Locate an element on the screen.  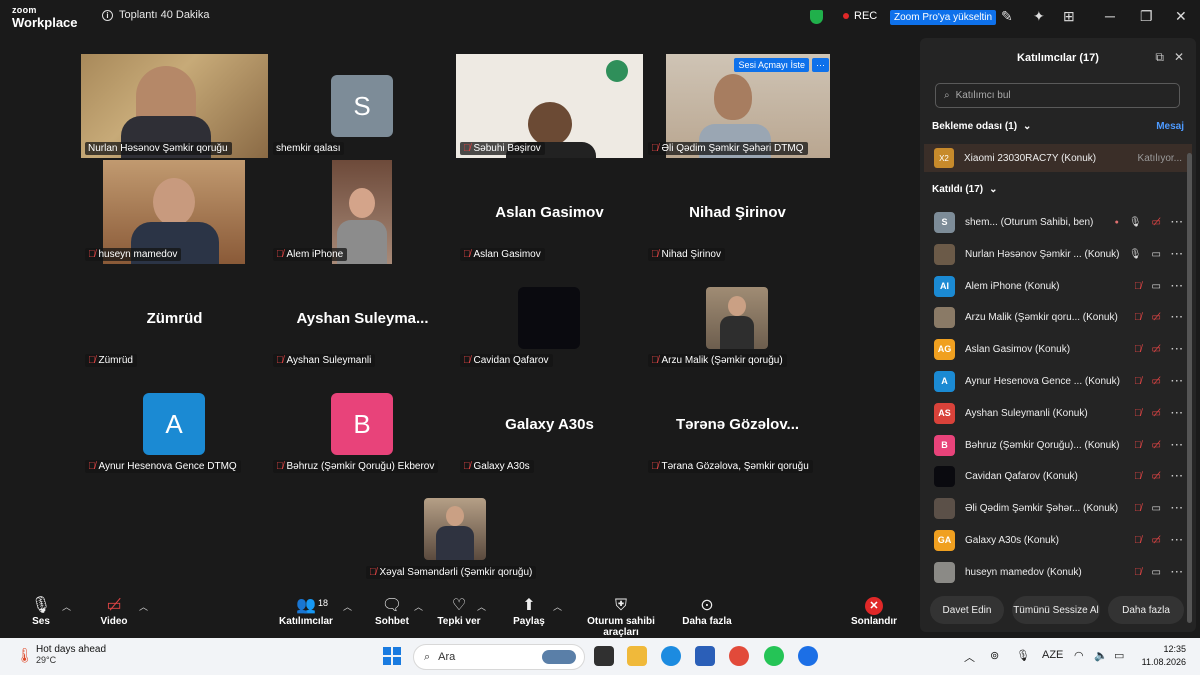
start-button is located at coordinates (392, 656).